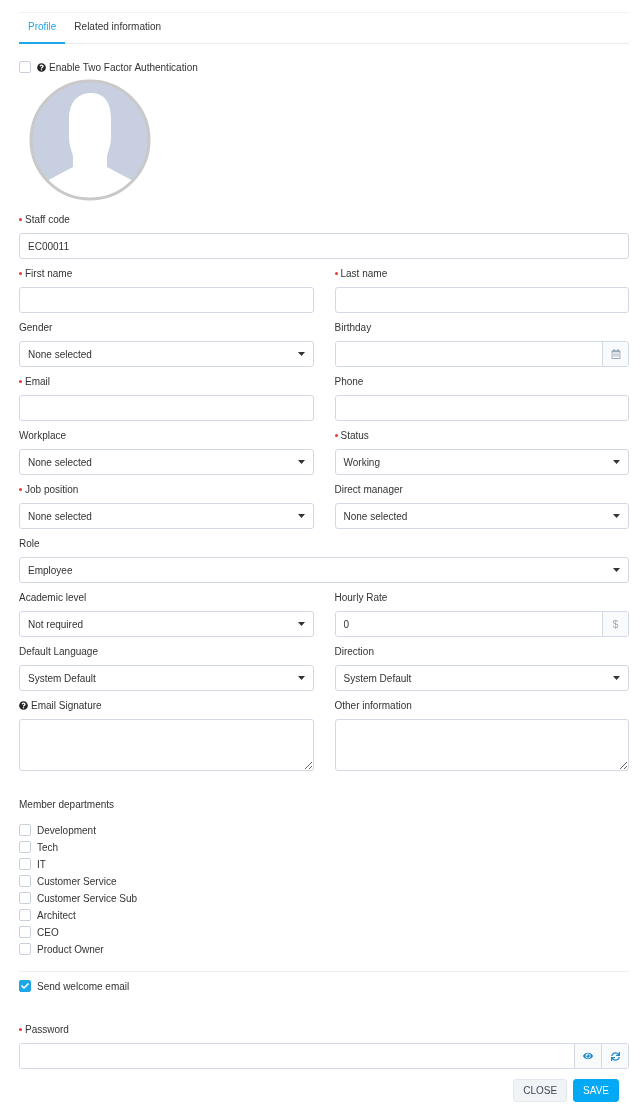 The height and width of the screenshot is (1111, 644). What do you see at coordinates (23, 705) in the screenshot?
I see `help-icon` at bounding box center [23, 705].